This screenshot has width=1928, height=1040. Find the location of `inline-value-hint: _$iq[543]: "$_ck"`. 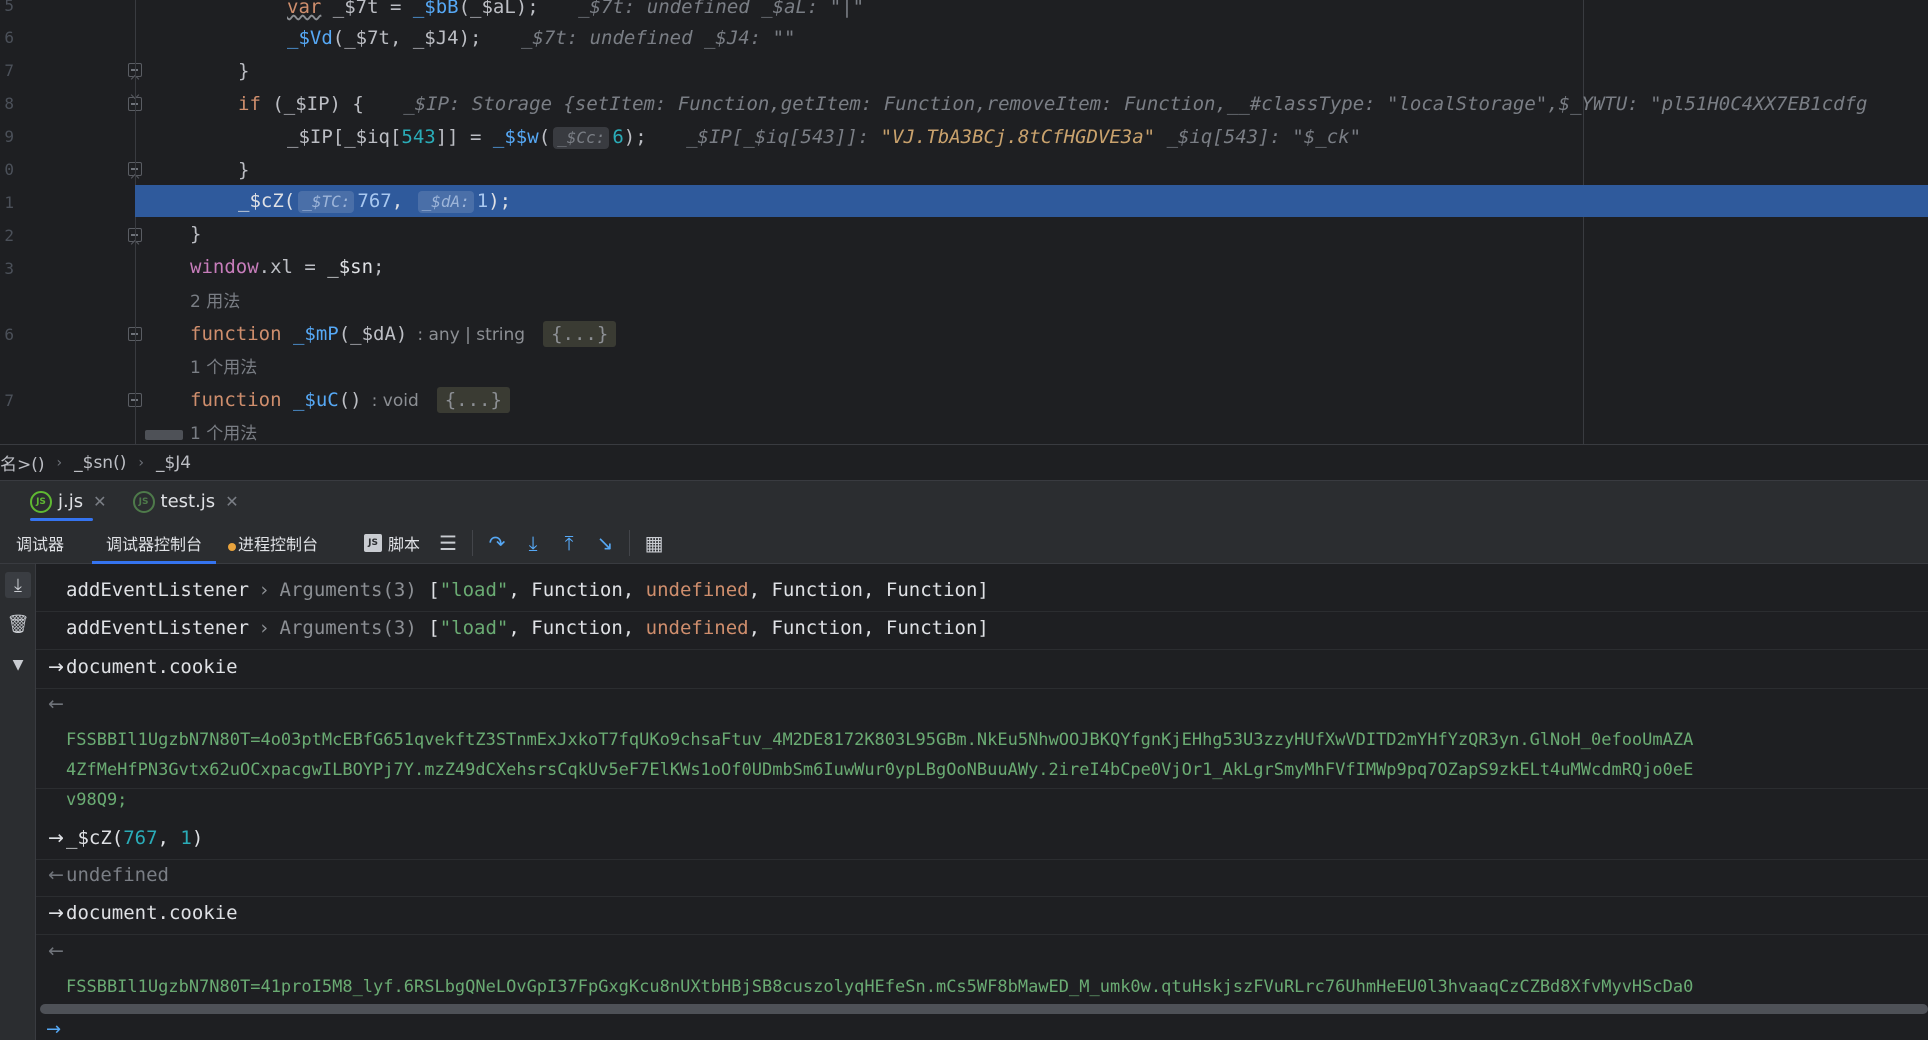

inline-value-hint: _$iq[543]: "$_ck" is located at coordinates (1258, 137).